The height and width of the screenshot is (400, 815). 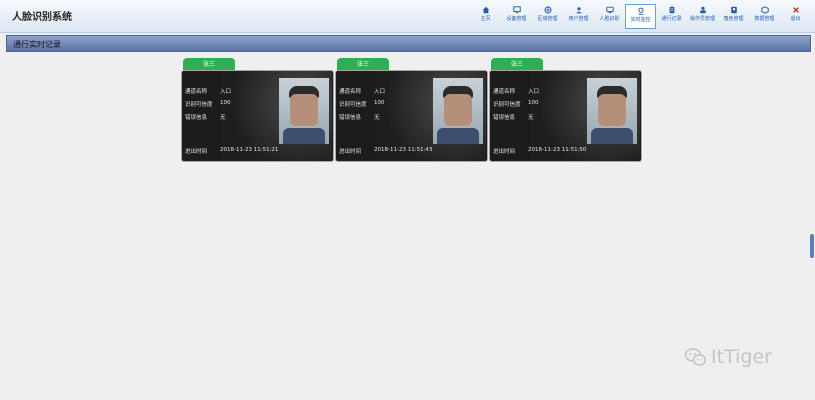 What do you see at coordinates (764, 10) in the screenshot?
I see `data-icon` at bounding box center [764, 10].